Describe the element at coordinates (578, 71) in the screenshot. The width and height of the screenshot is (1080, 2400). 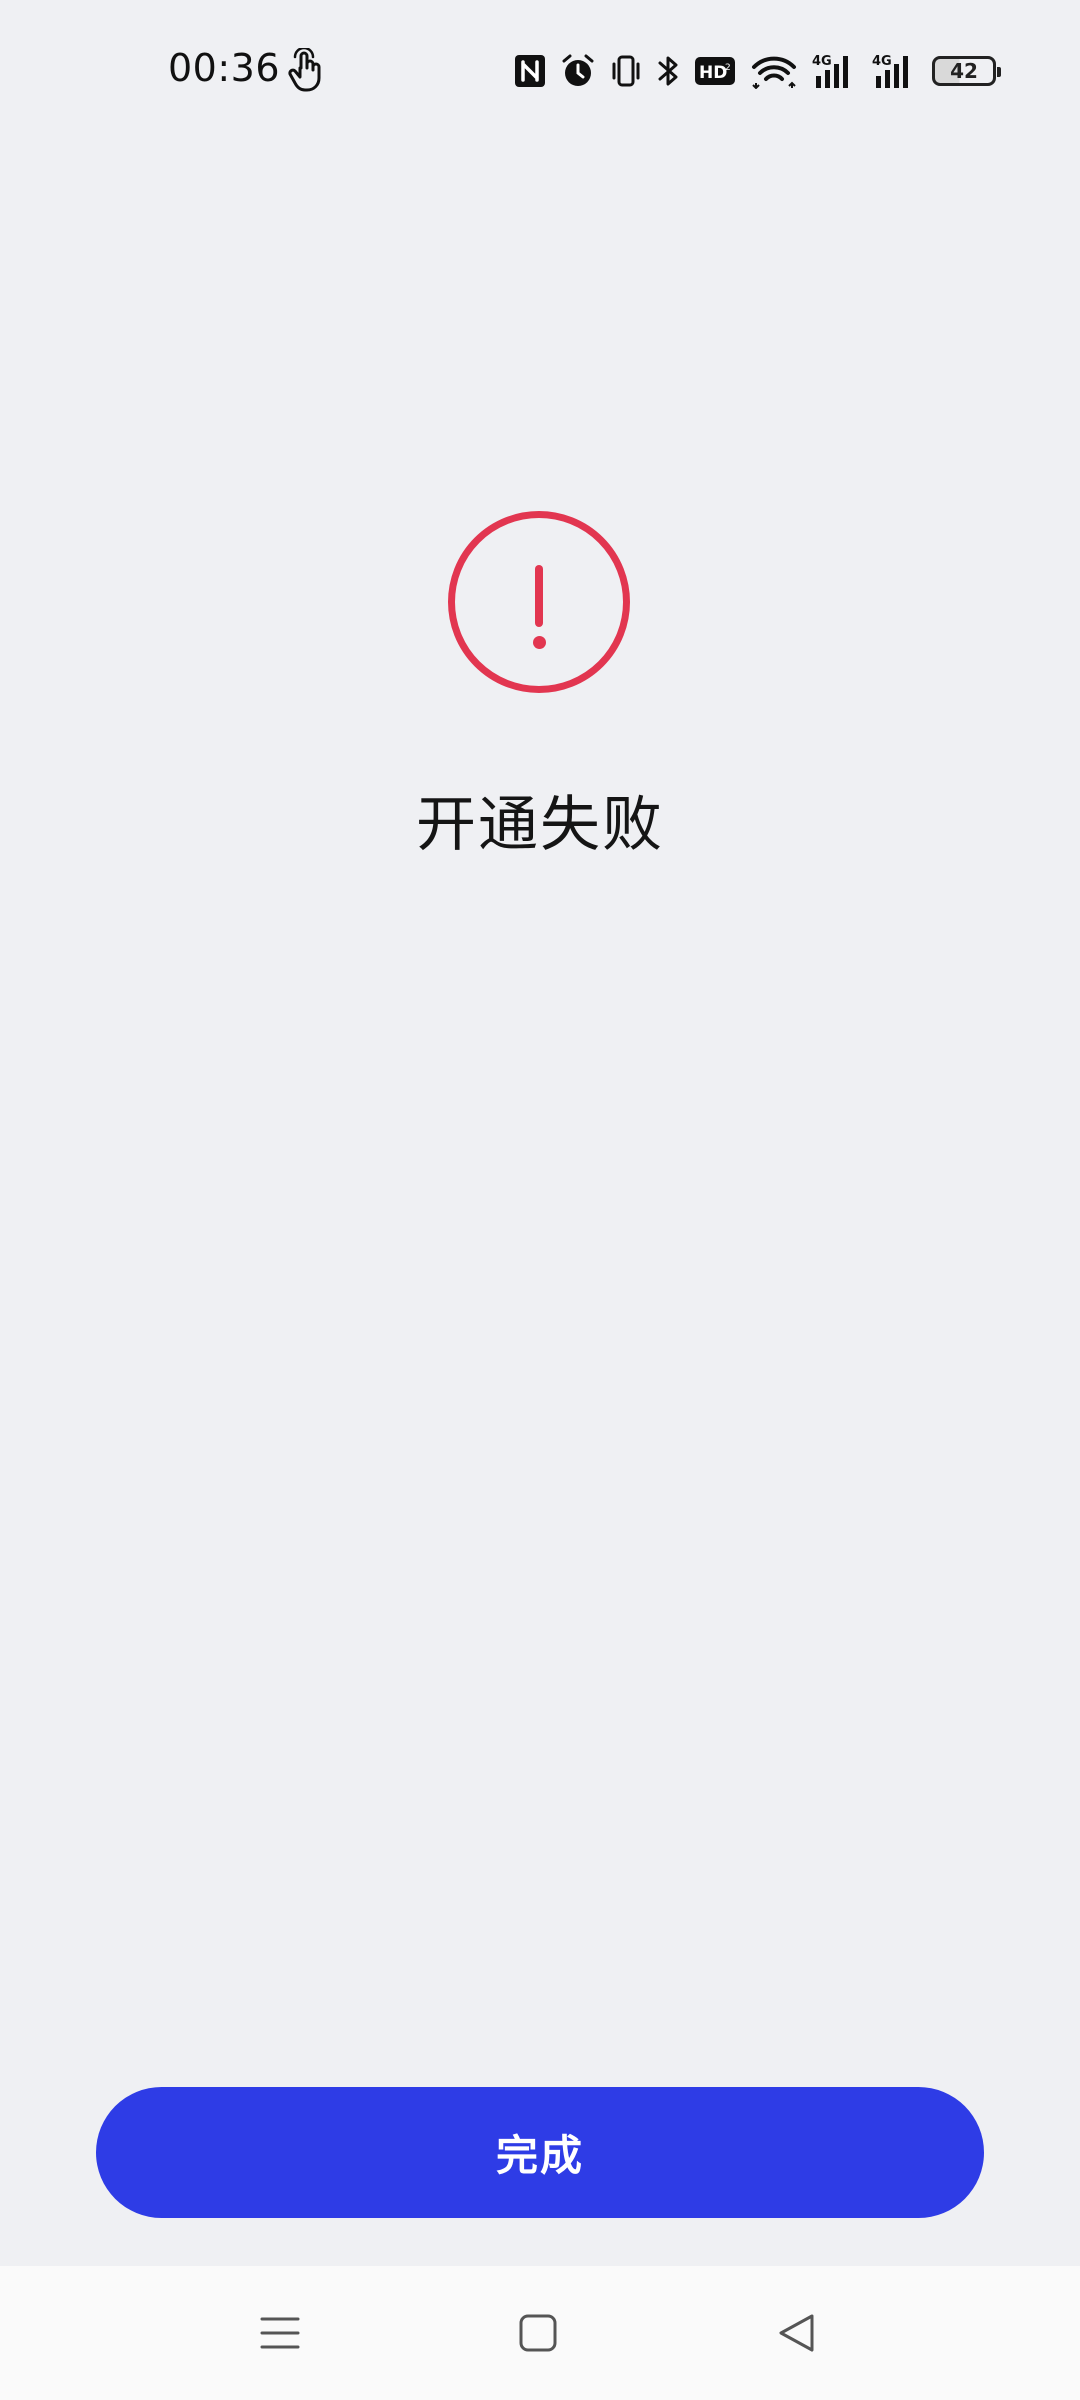
I see `alarm-icon` at that location.